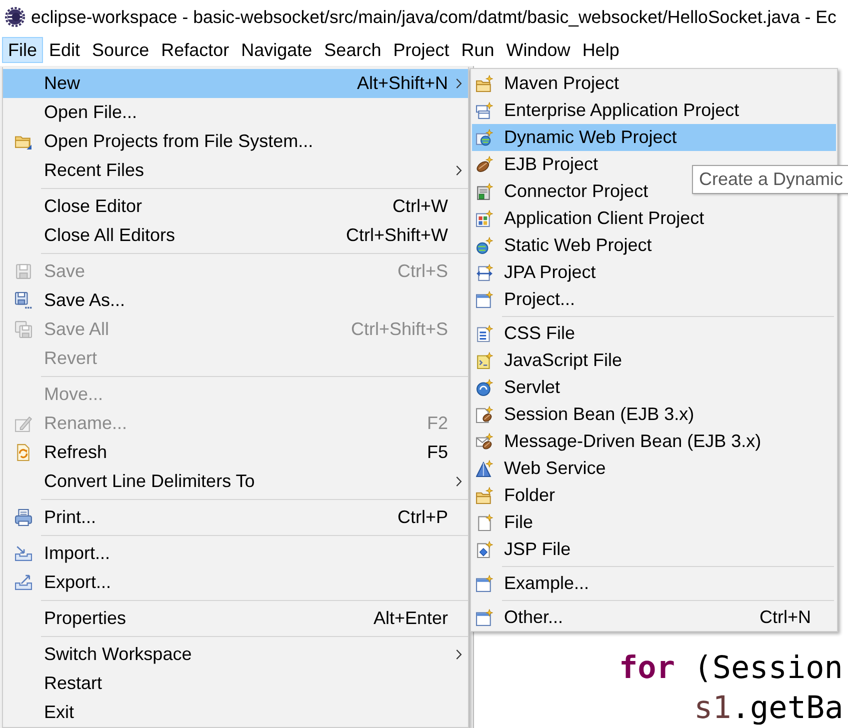 This screenshot has height=728, width=848. What do you see at coordinates (235, 618) in the screenshot?
I see `menu-item: Properties Alt+Enter` at bounding box center [235, 618].